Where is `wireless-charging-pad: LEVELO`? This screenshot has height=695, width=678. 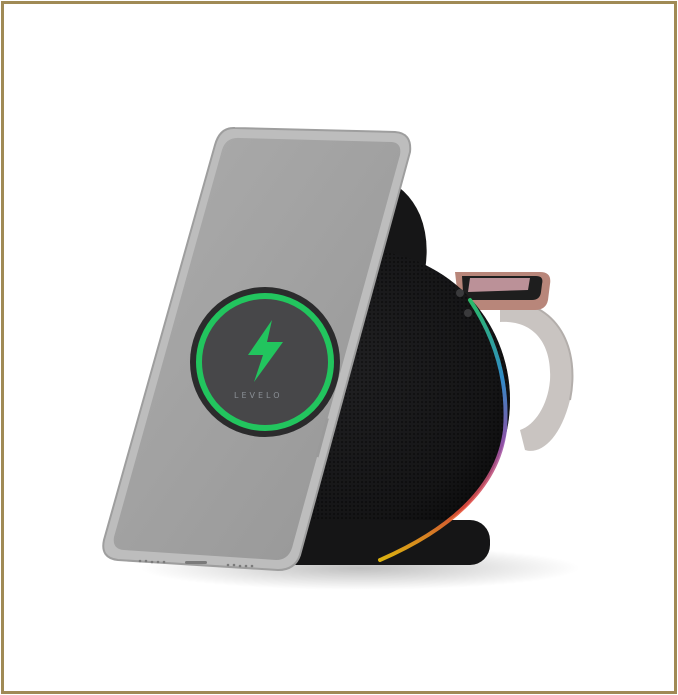 wireless-charging-pad: LEVELO is located at coordinates (265, 362).